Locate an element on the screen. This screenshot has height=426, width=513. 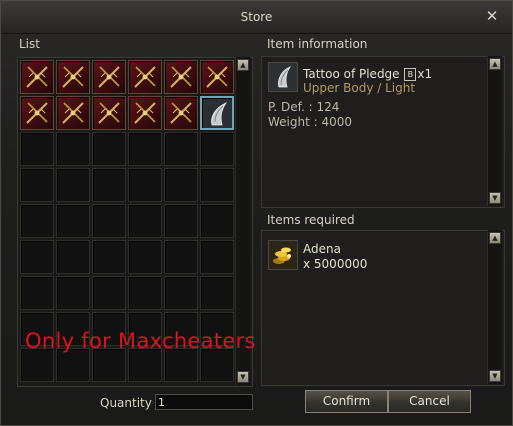
item-name-line: Tattoo of Pledge Bx1 is located at coordinates (367, 74).